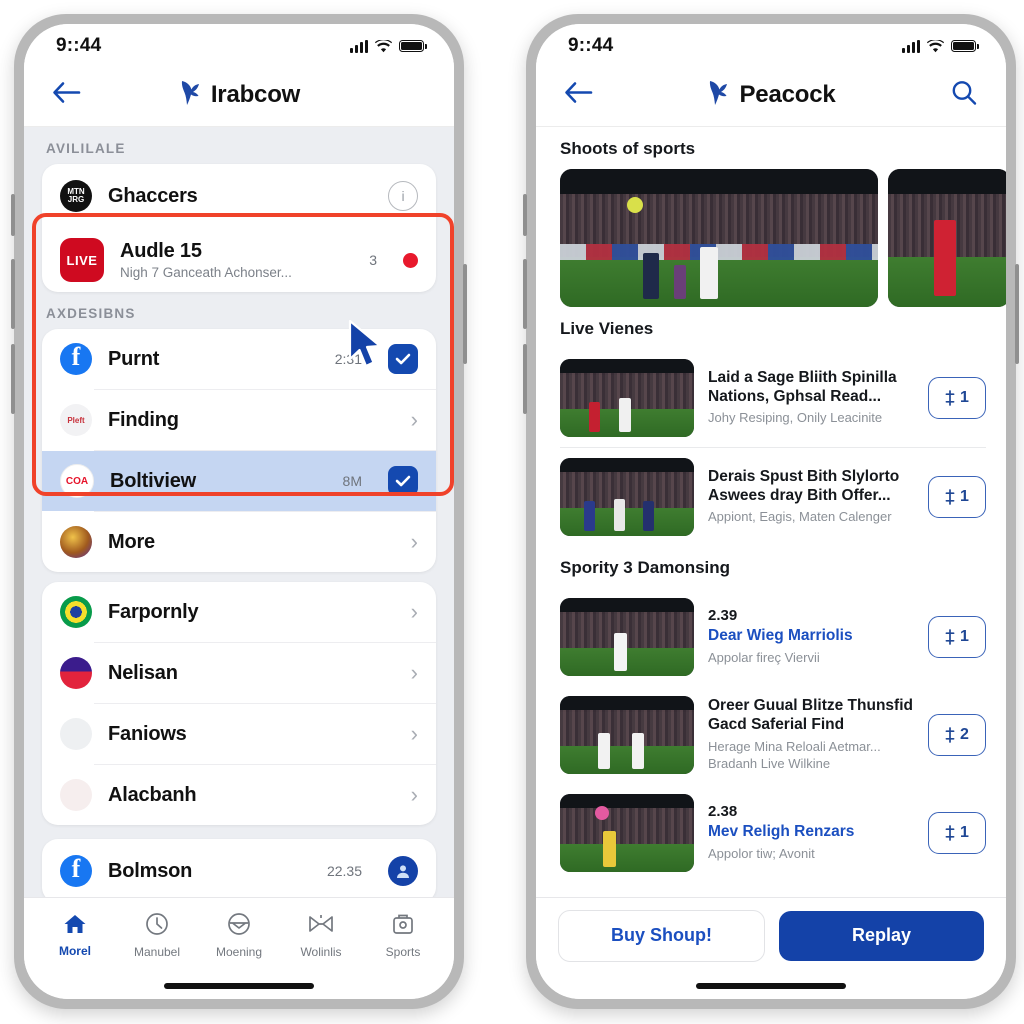 Image resolution: width=1024 pixels, height=1024 pixels. What do you see at coordinates (403, 871) in the screenshot?
I see `profile-avatar-icon` at bounding box center [403, 871].